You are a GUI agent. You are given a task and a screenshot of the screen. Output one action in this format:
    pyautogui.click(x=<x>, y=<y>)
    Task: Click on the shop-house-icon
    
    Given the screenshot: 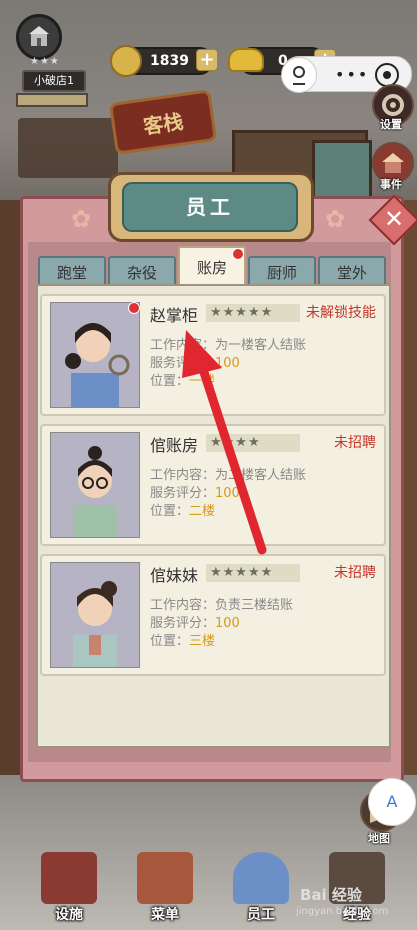 What is the action you would take?
    pyautogui.click(x=39, y=36)
    